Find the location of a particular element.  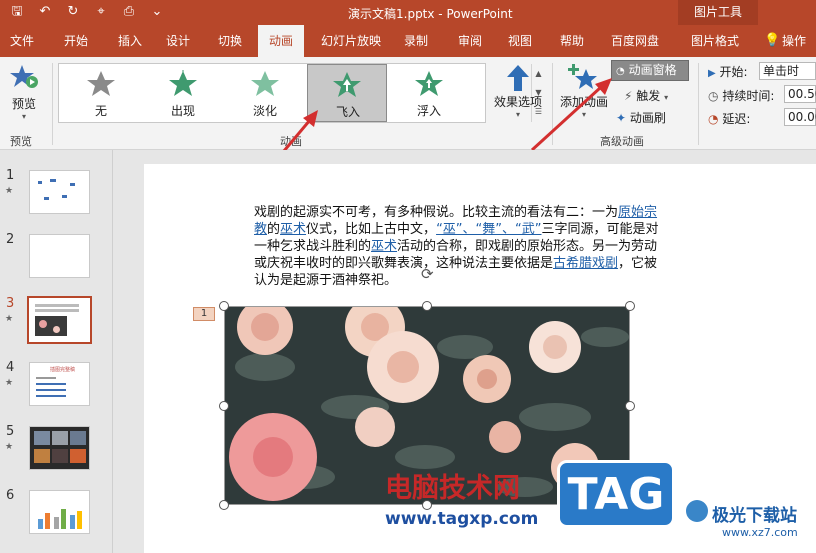

resize-handle-right is located at coordinates (630, 406).